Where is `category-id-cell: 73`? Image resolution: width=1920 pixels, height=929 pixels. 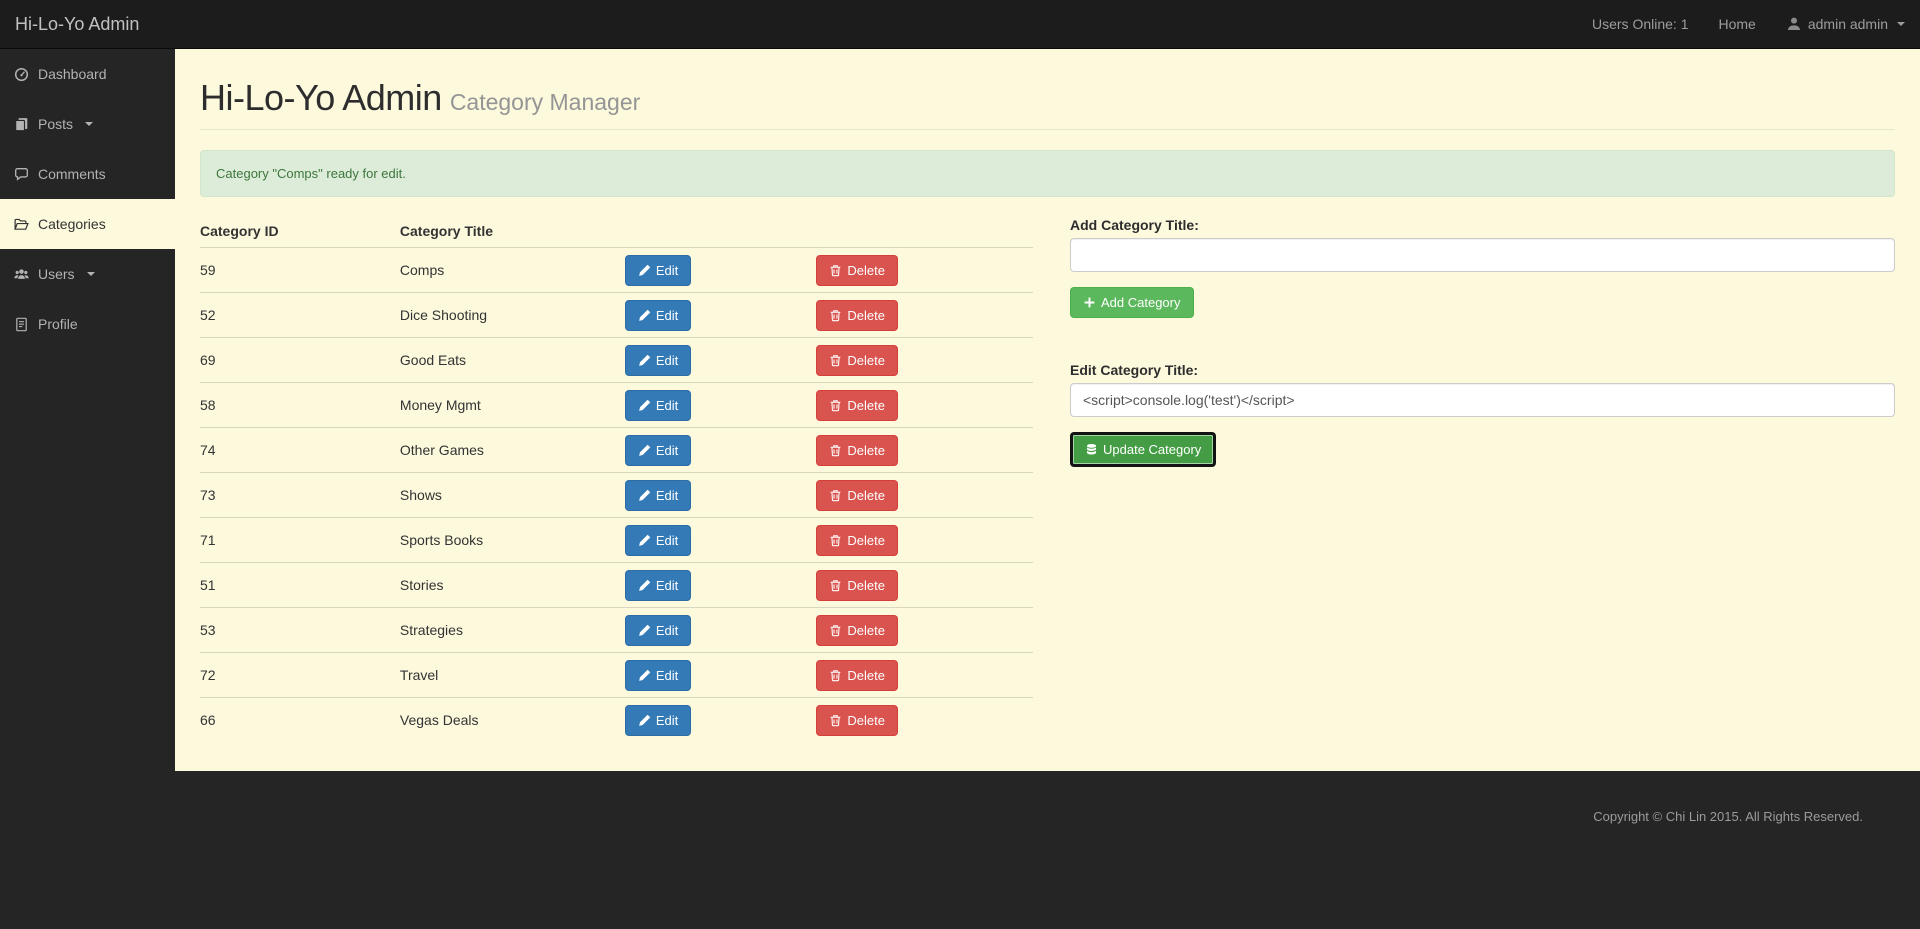
category-id-cell: 73 is located at coordinates (300, 495).